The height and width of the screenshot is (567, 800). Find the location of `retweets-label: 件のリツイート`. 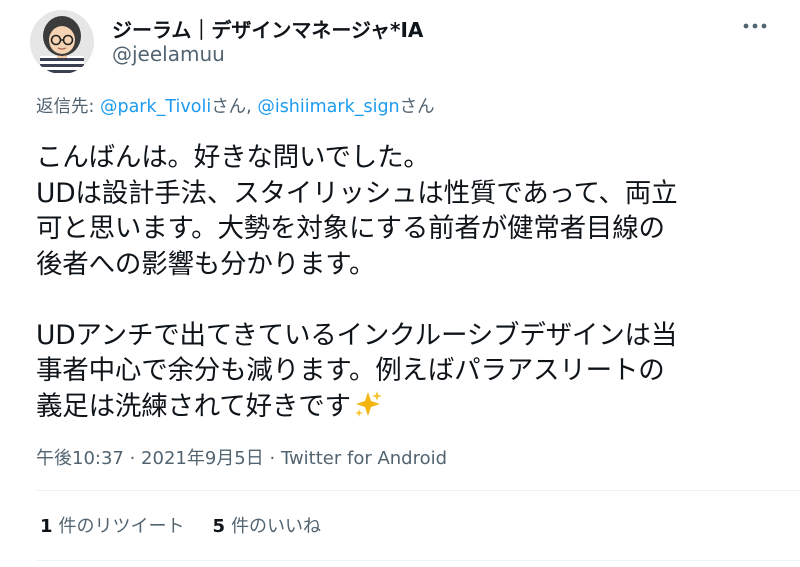

retweets-label: 件のリツイート is located at coordinates (121, 526).